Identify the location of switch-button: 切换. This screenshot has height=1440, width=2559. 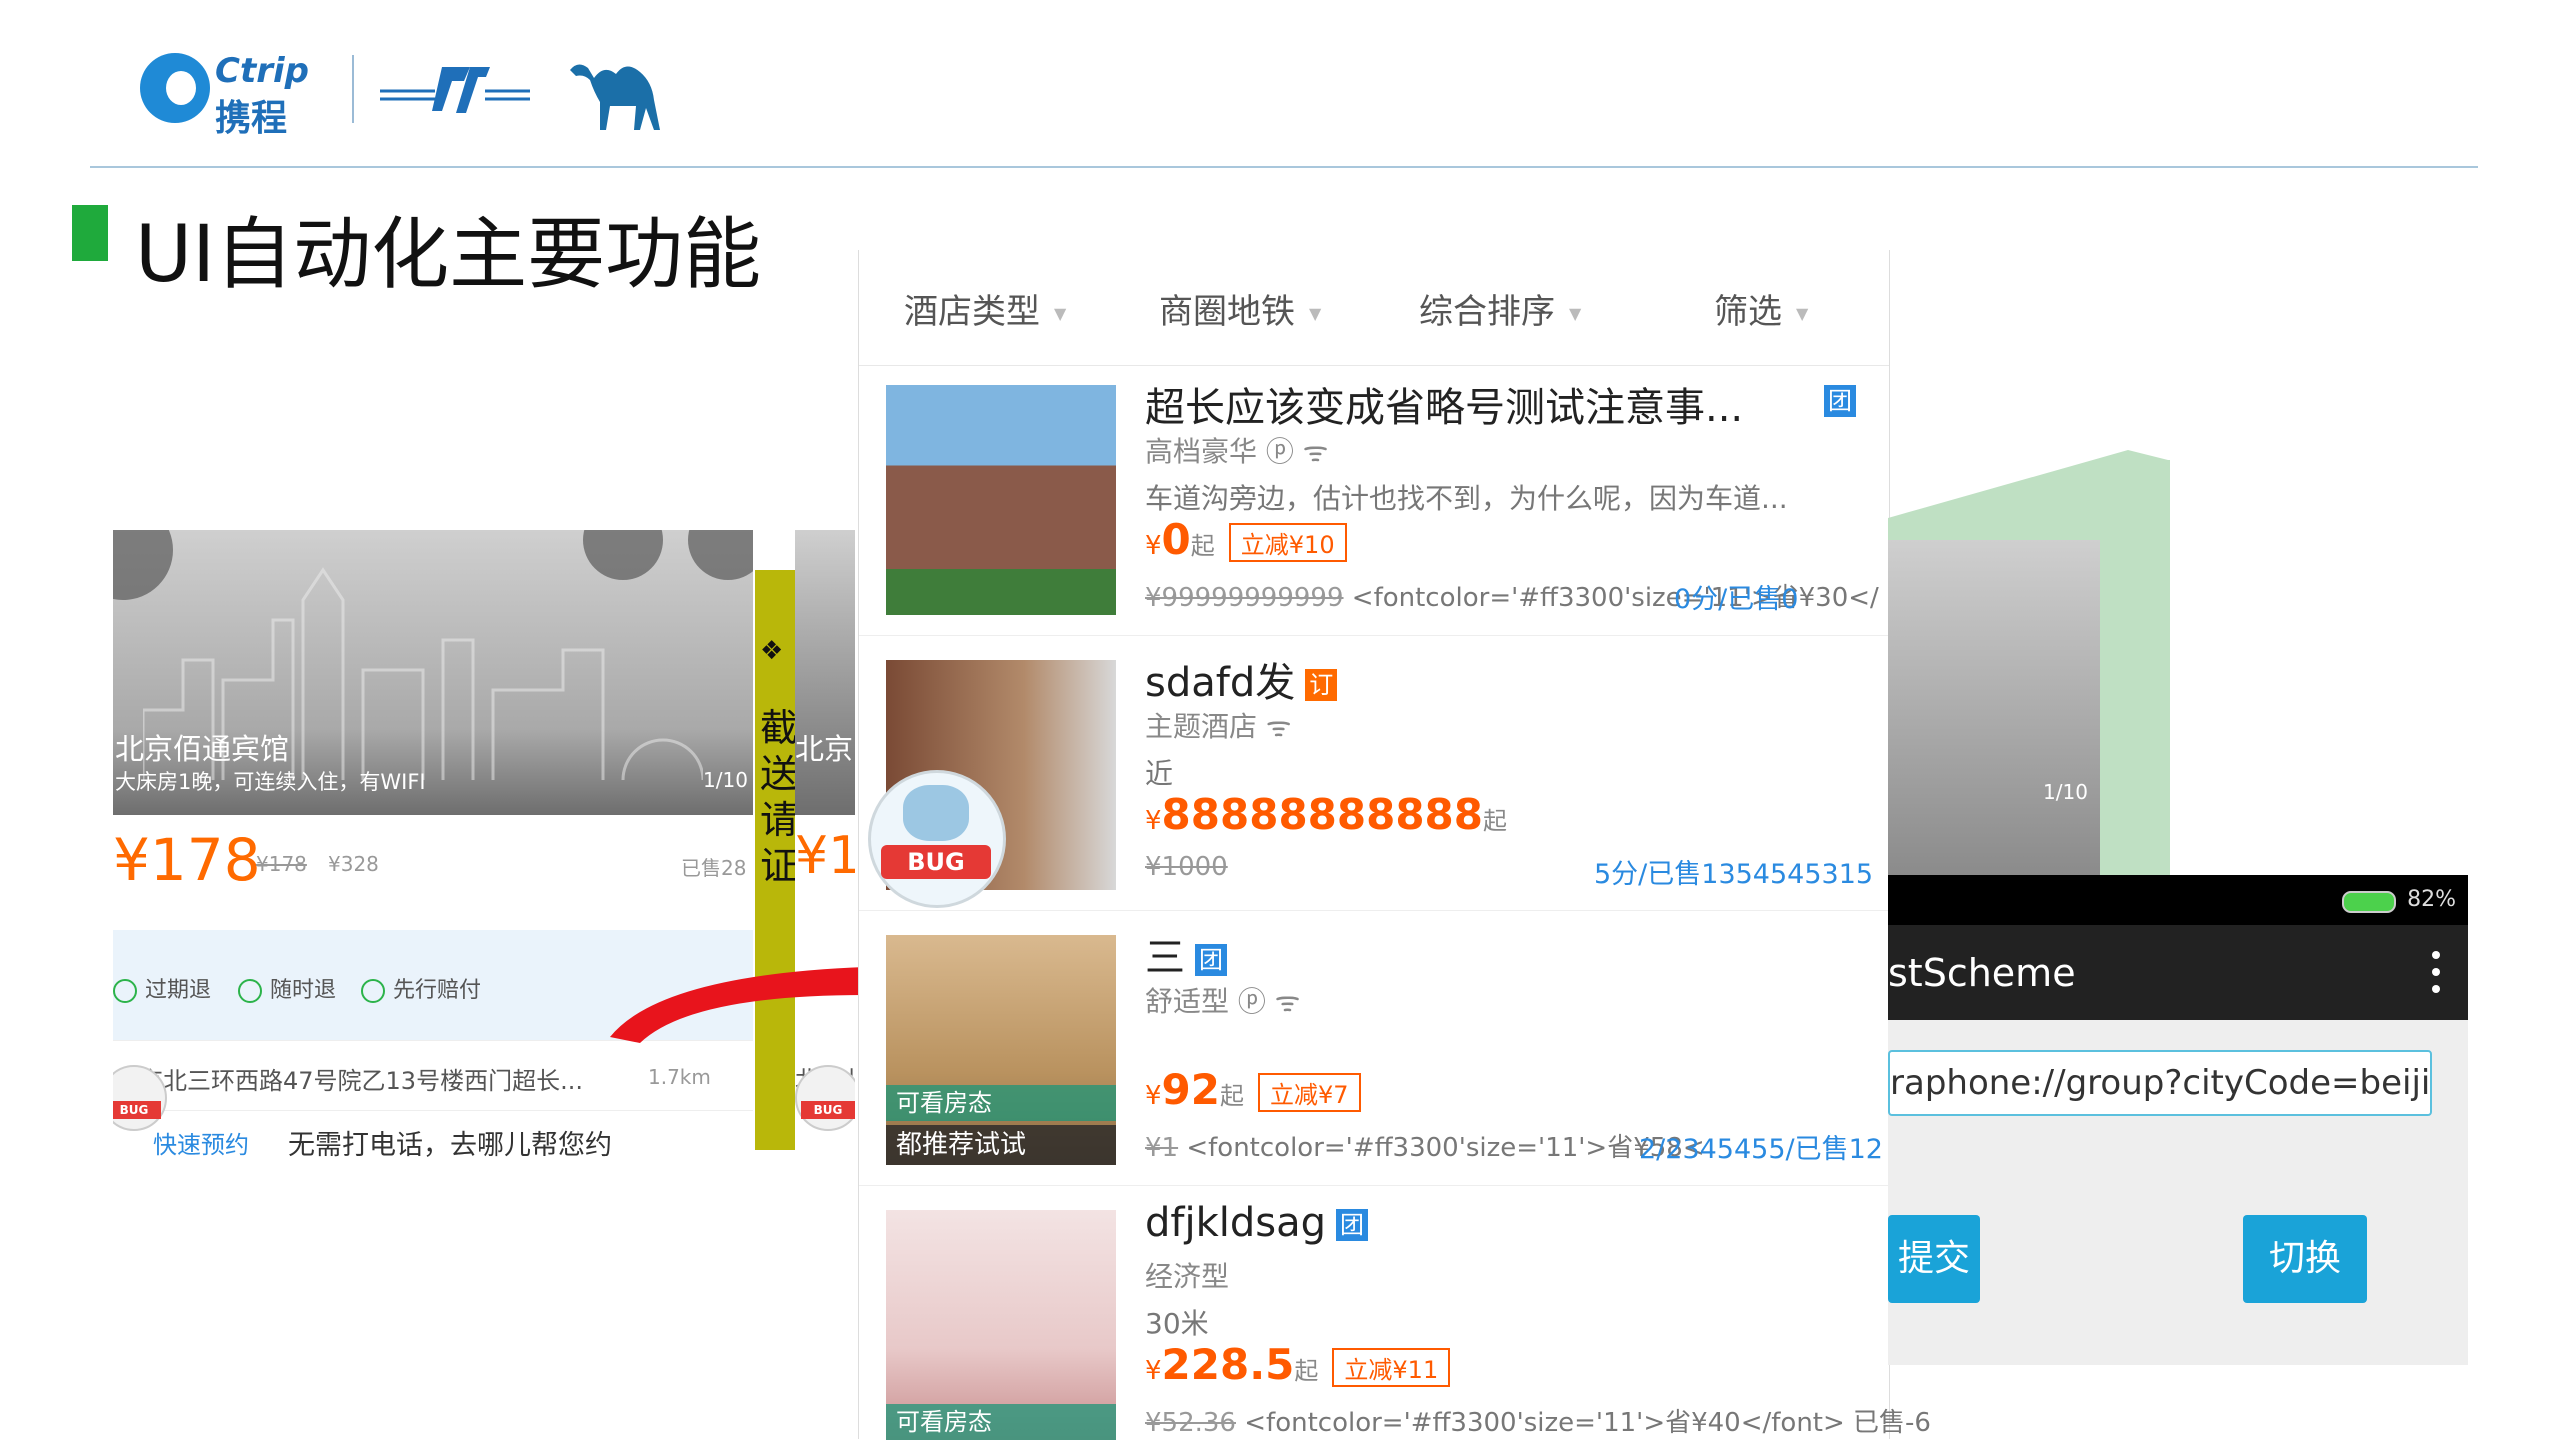
(2305, 1259).